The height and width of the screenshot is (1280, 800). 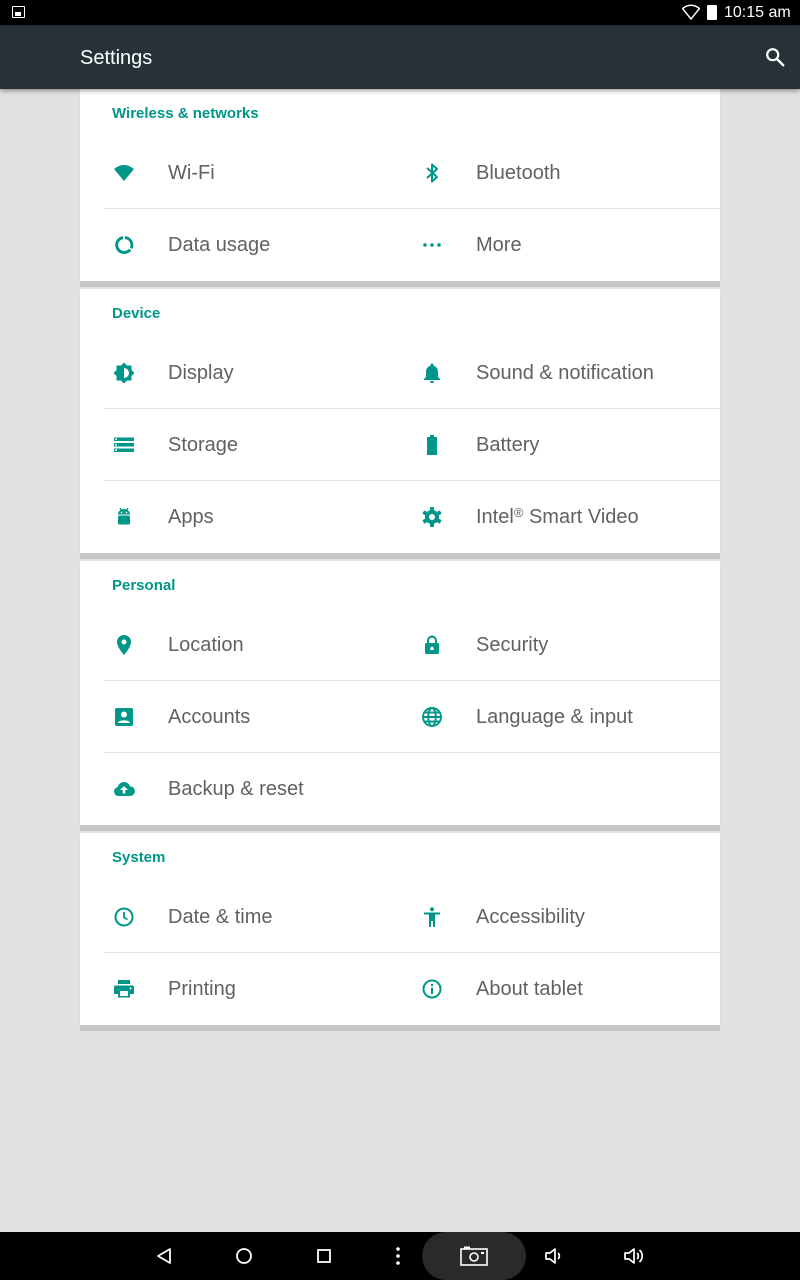 I want to click on accessibility-icon, so click(x=432, y=917).